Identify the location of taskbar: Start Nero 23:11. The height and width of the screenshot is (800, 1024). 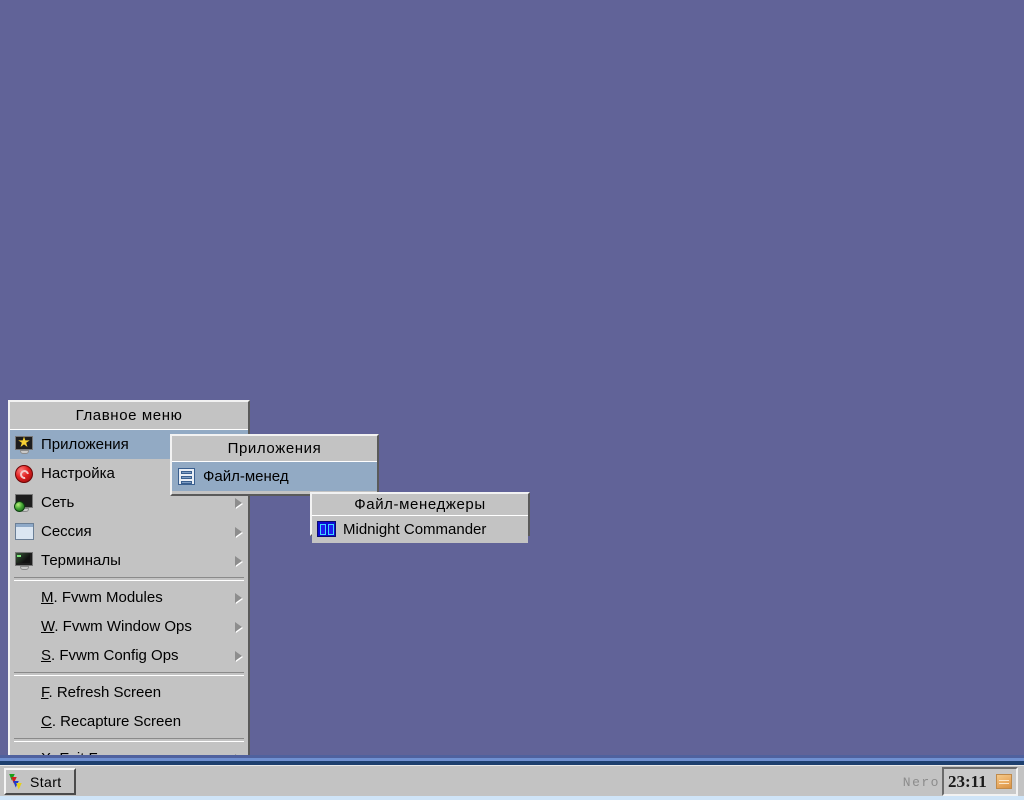
(512, 777).